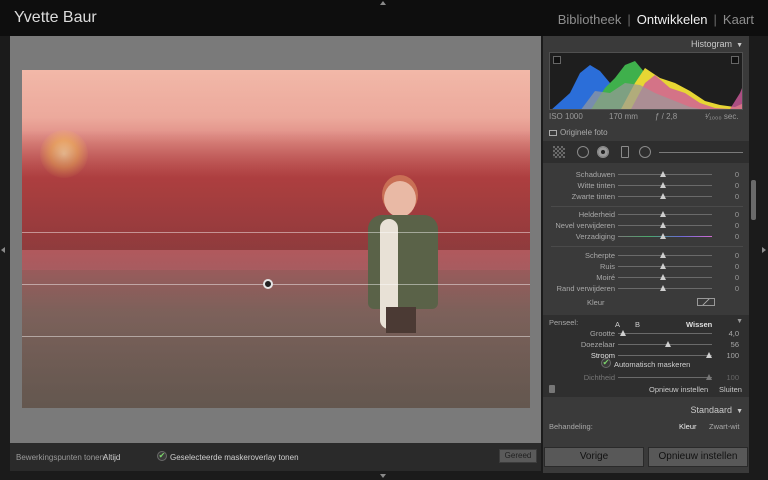 The width and height of the screenshot is (768, 480). What do you see at coordinates (666, 116) in the screenshot?
I see `exif-aperture: ƒ / 2,8` at bounding box center [666, 116].